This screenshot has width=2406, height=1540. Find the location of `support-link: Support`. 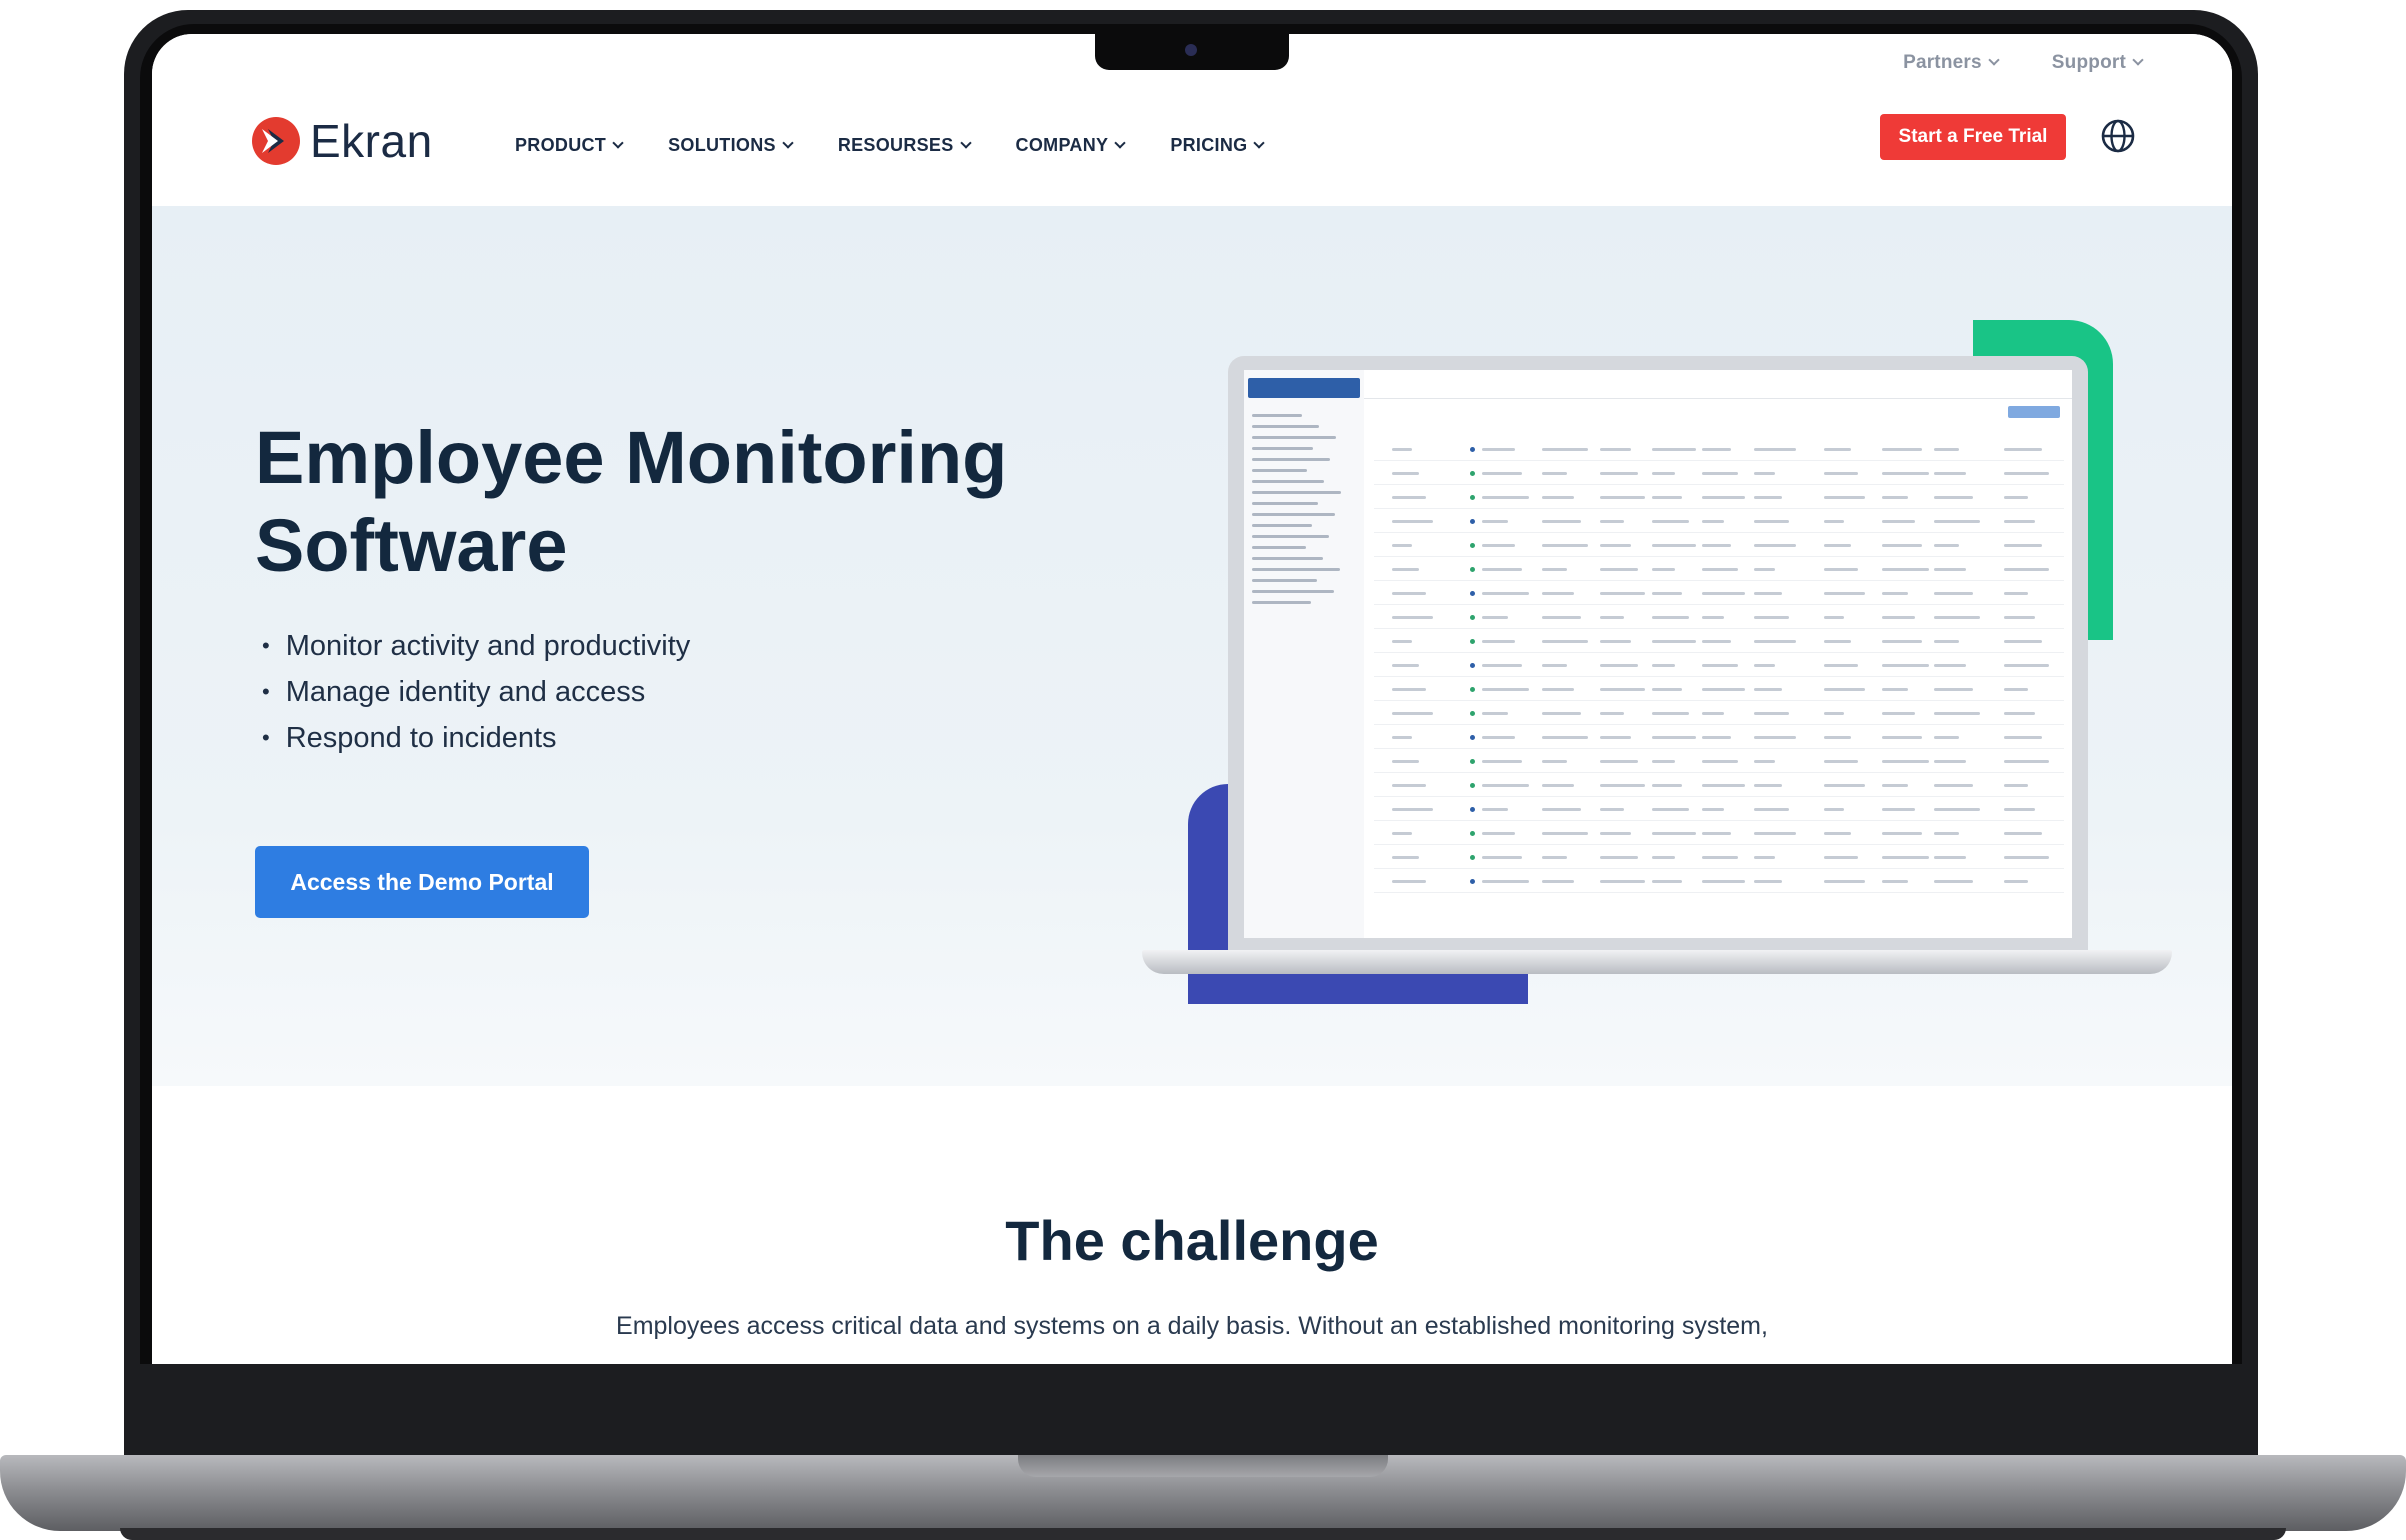

support-link: Support is located at coordinates (2098, 63).